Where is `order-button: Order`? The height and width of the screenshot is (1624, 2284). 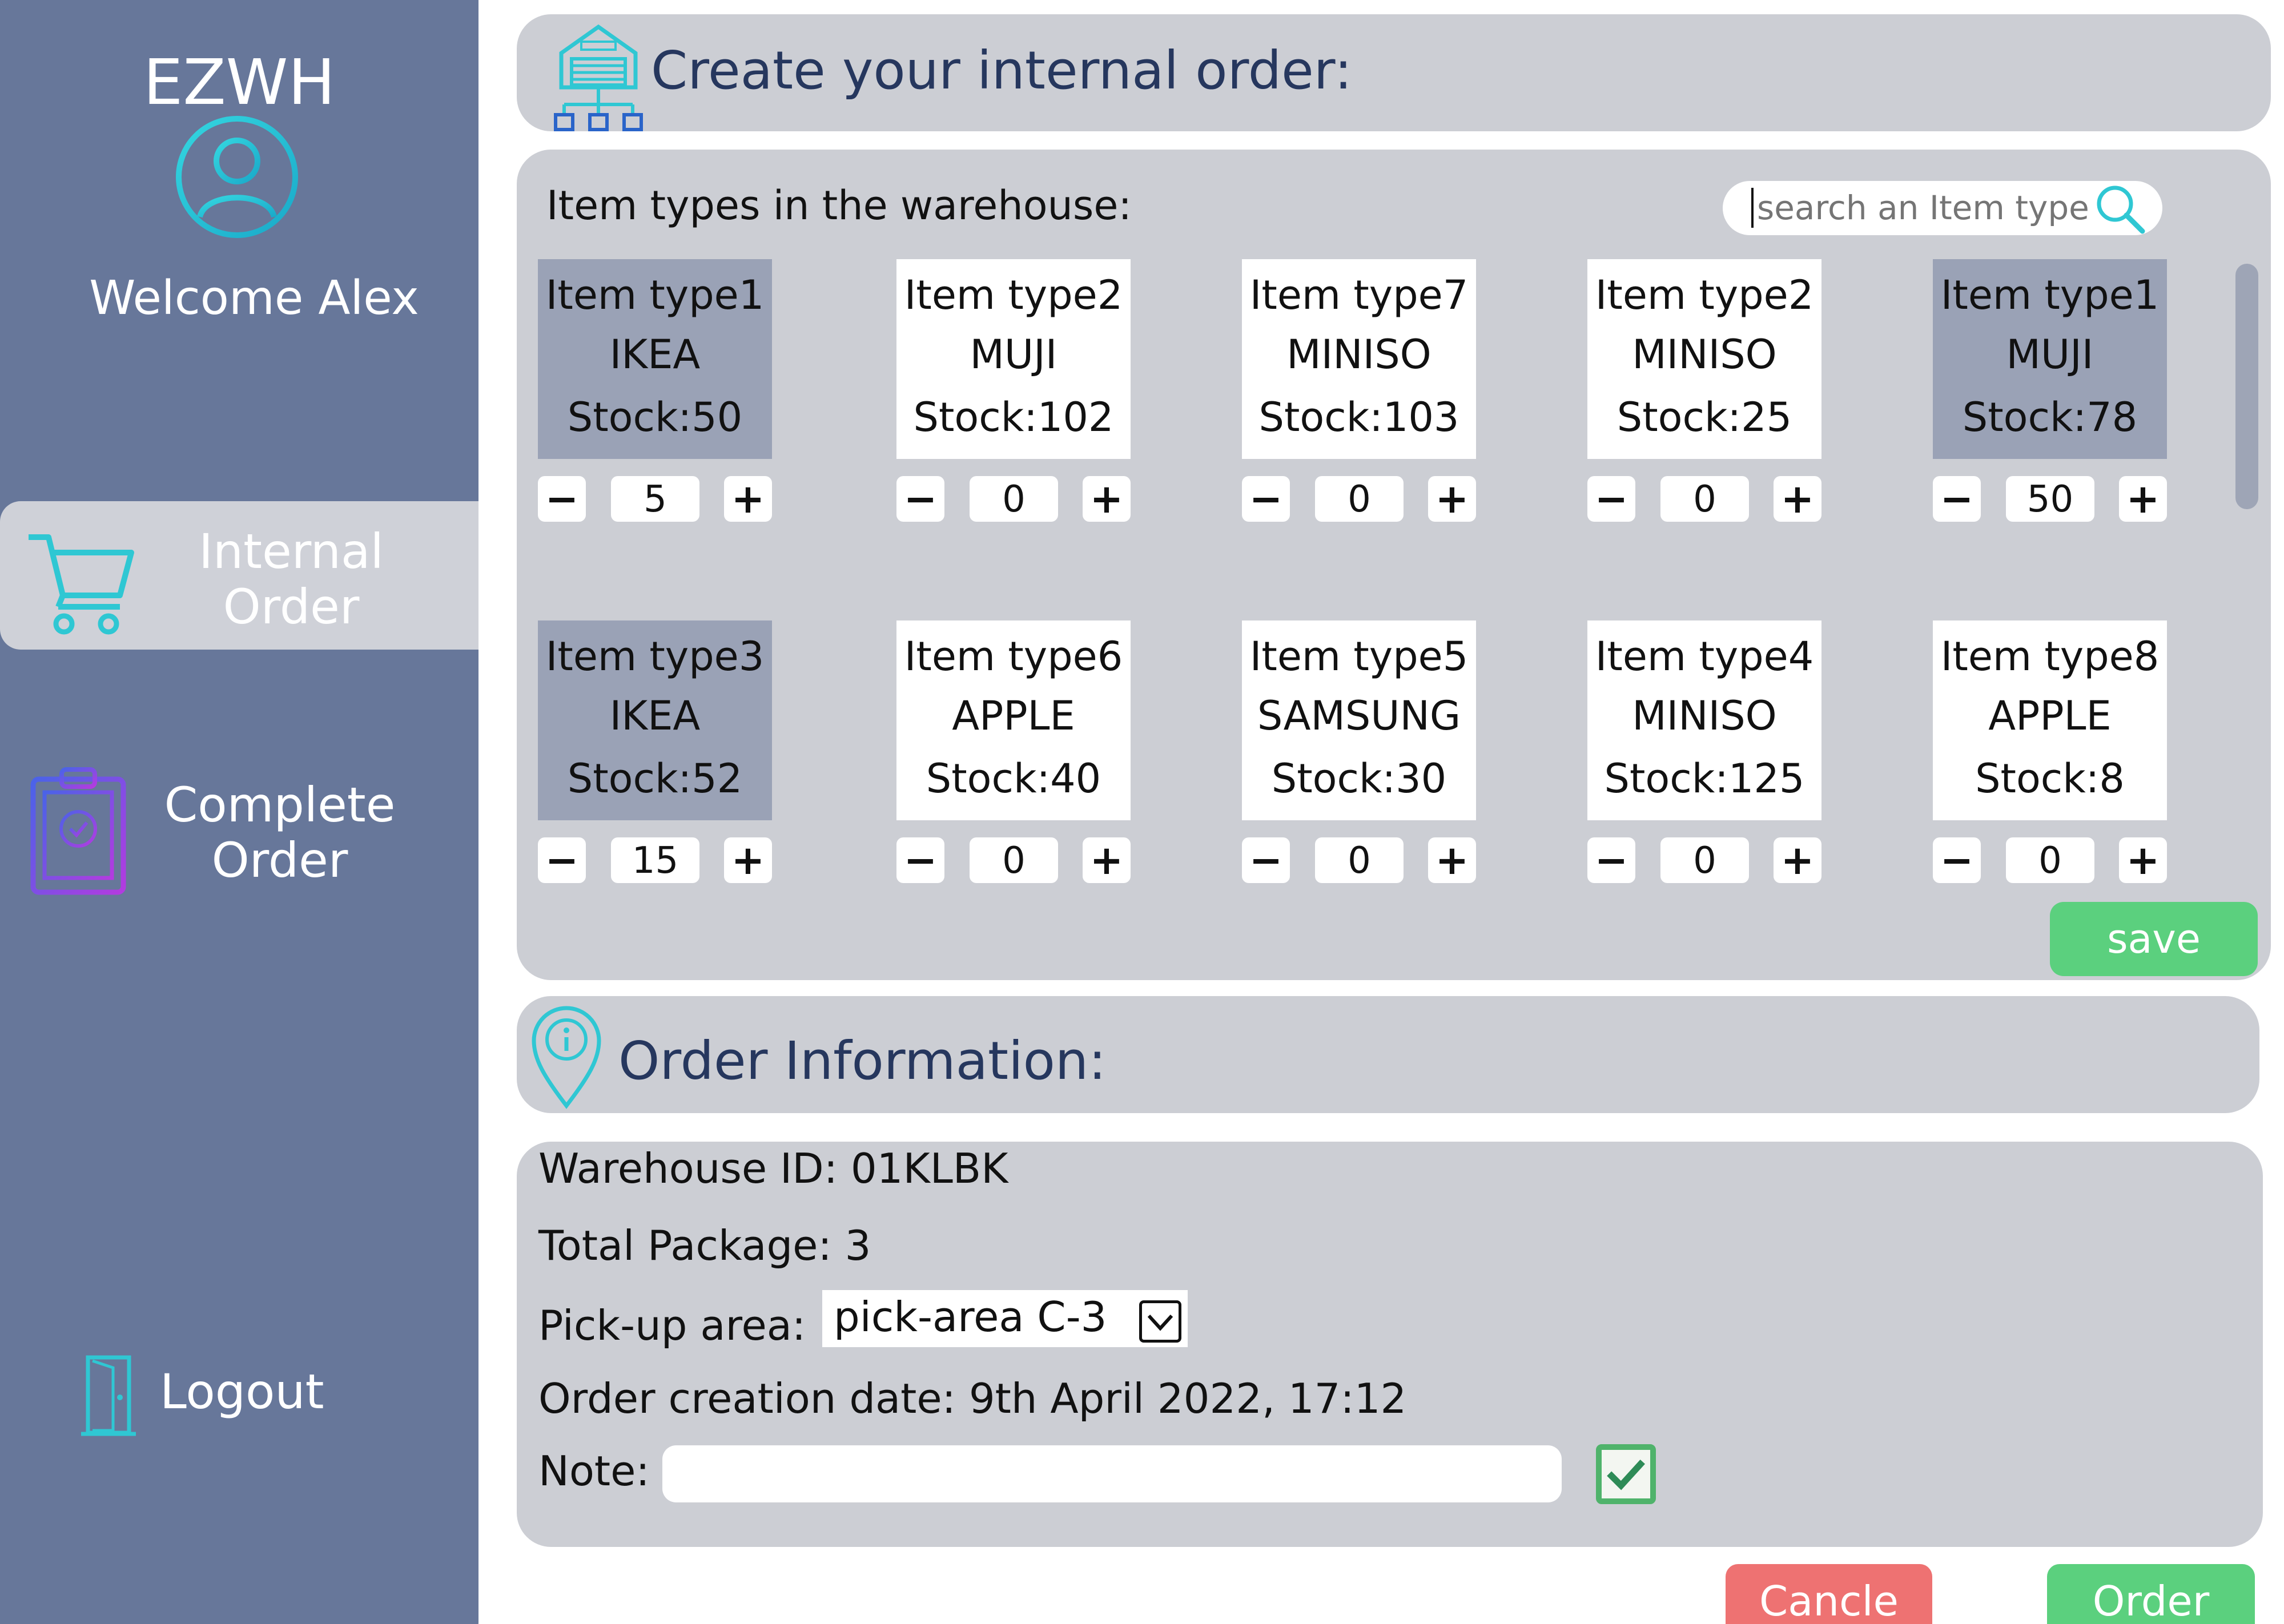 order-button: Order is located at coordinates (2151, 1594).